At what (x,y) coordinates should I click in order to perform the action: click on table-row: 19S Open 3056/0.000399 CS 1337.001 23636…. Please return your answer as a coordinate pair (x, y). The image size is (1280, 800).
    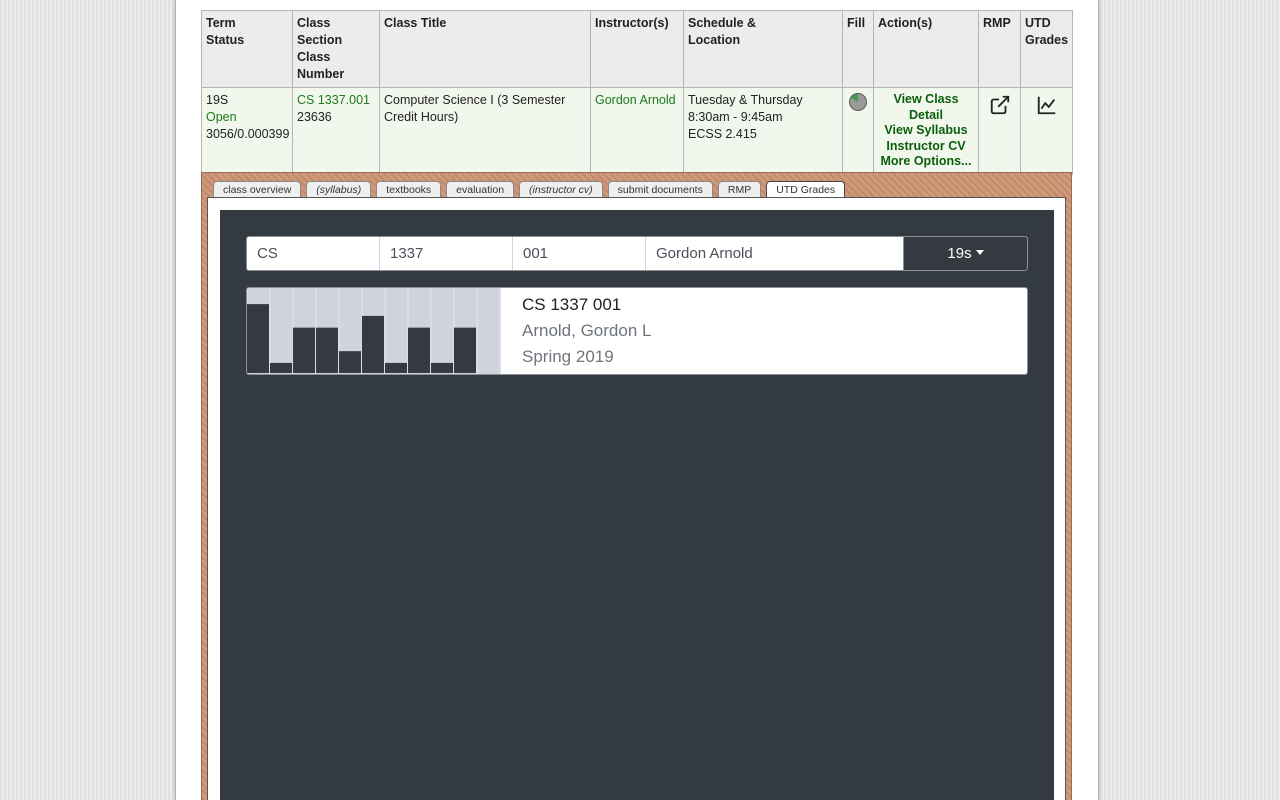
    Looking at the image, I should click on (637, 131).